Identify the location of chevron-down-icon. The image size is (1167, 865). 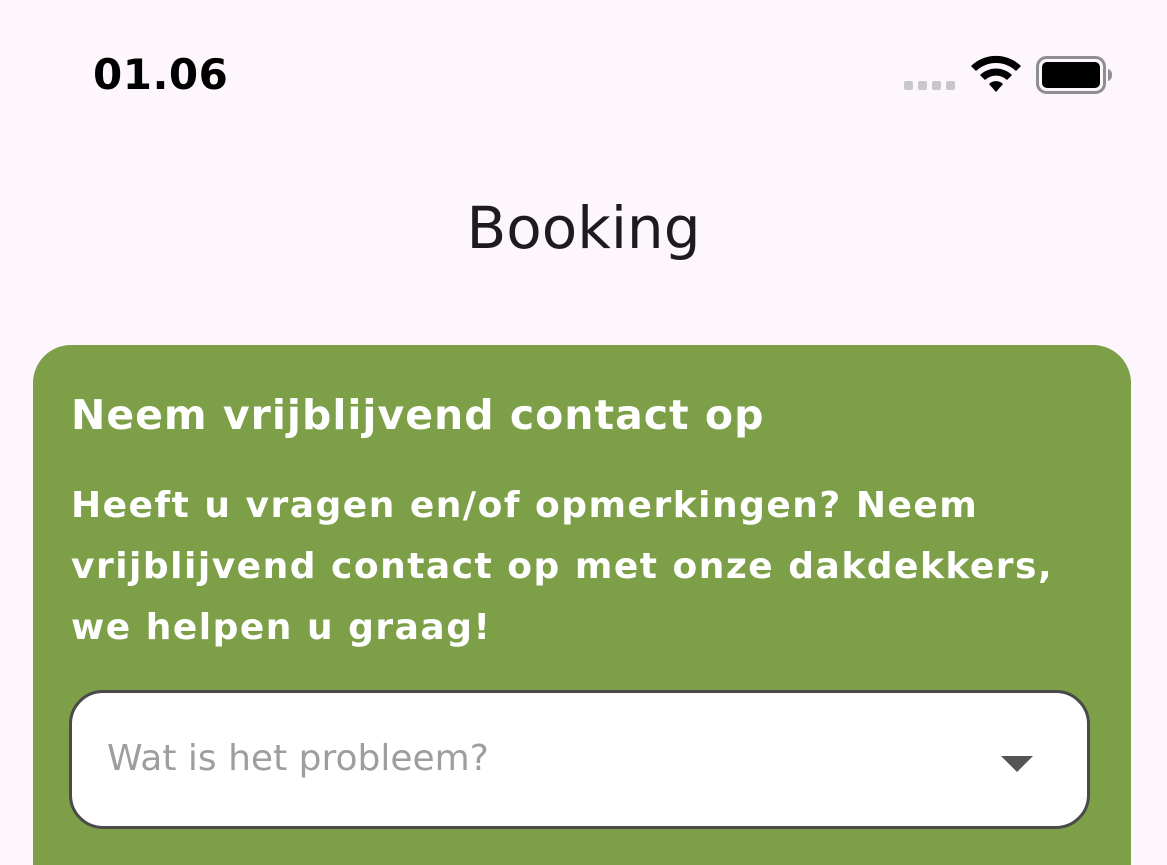
(1017, 764).